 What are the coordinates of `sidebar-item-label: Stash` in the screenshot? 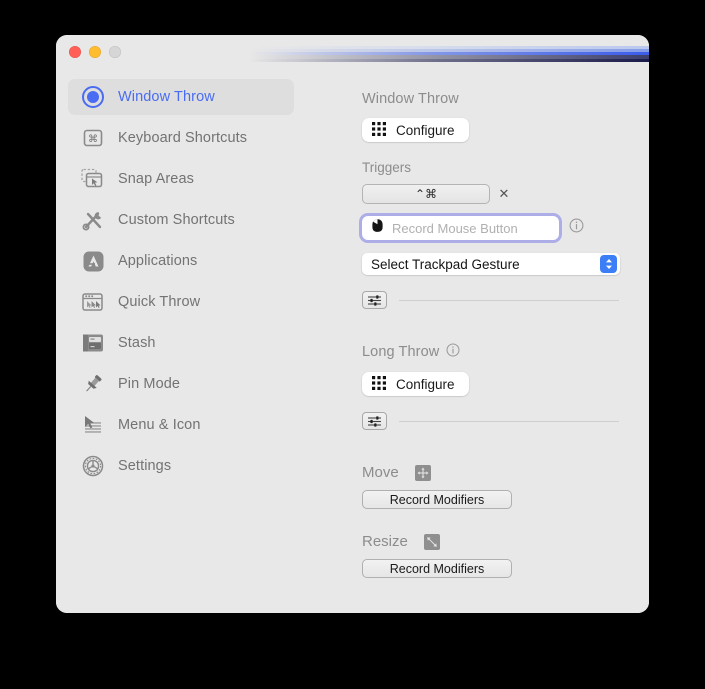 It's located at (137, 343).